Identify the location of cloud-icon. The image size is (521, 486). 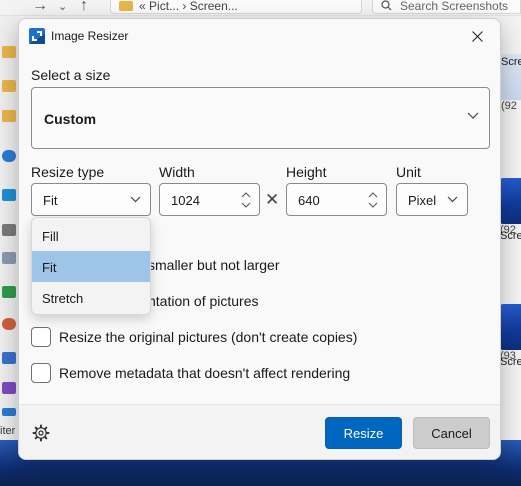
(9, 156).